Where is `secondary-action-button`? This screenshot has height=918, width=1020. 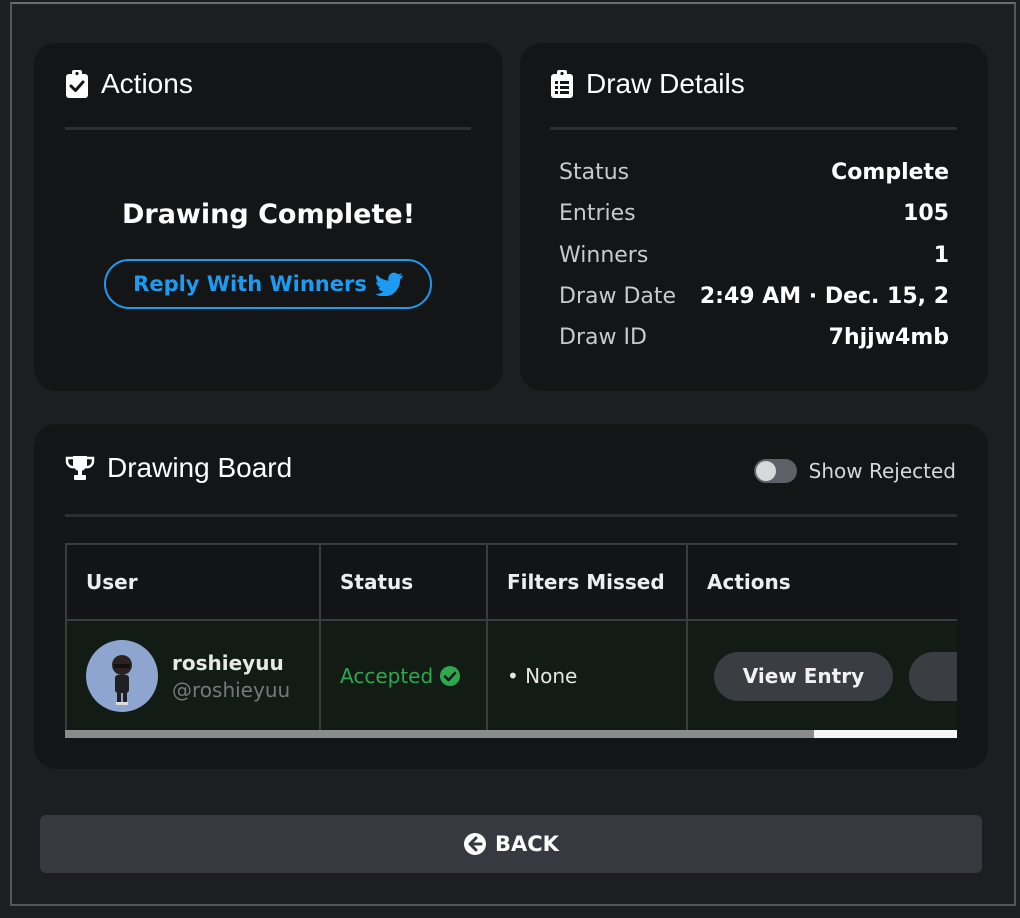 secondary-action-button is located at coordinates (932, 676).